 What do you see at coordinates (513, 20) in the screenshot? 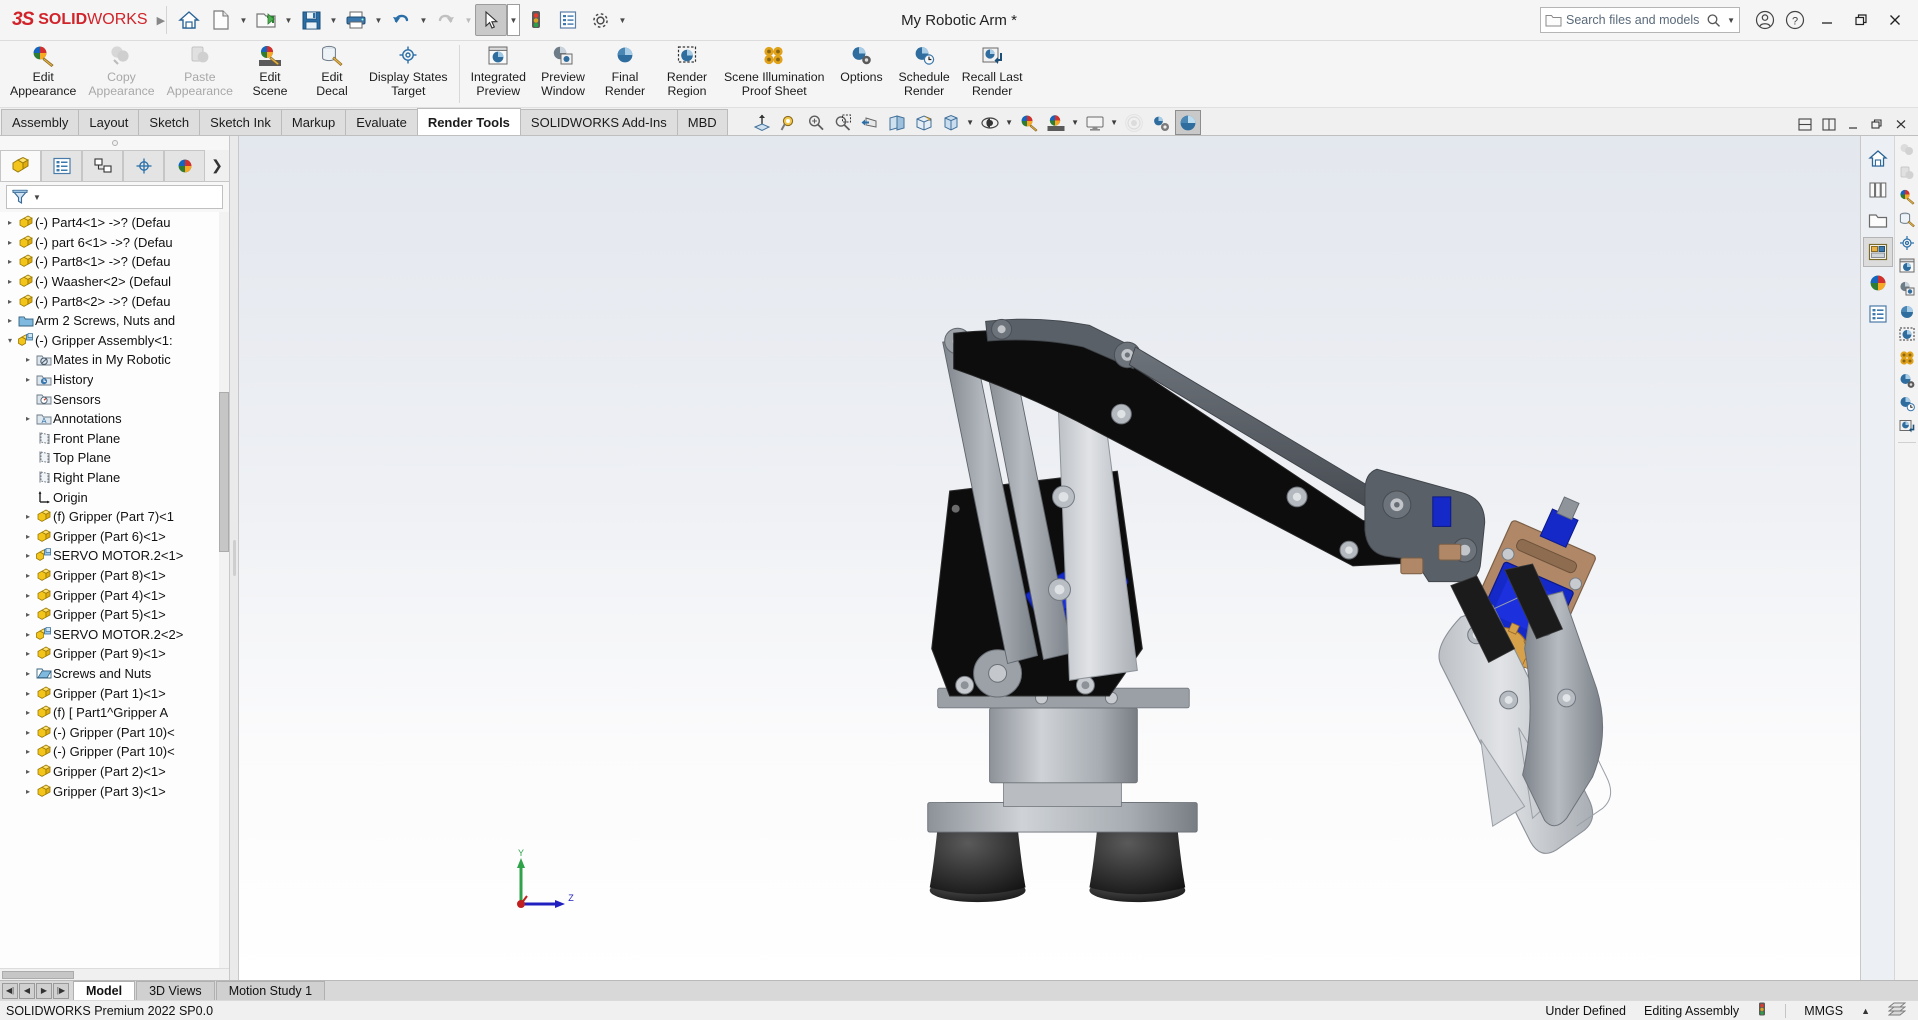
I see `select-dropdown-icon: ▼` at bounding box center [513, 20].